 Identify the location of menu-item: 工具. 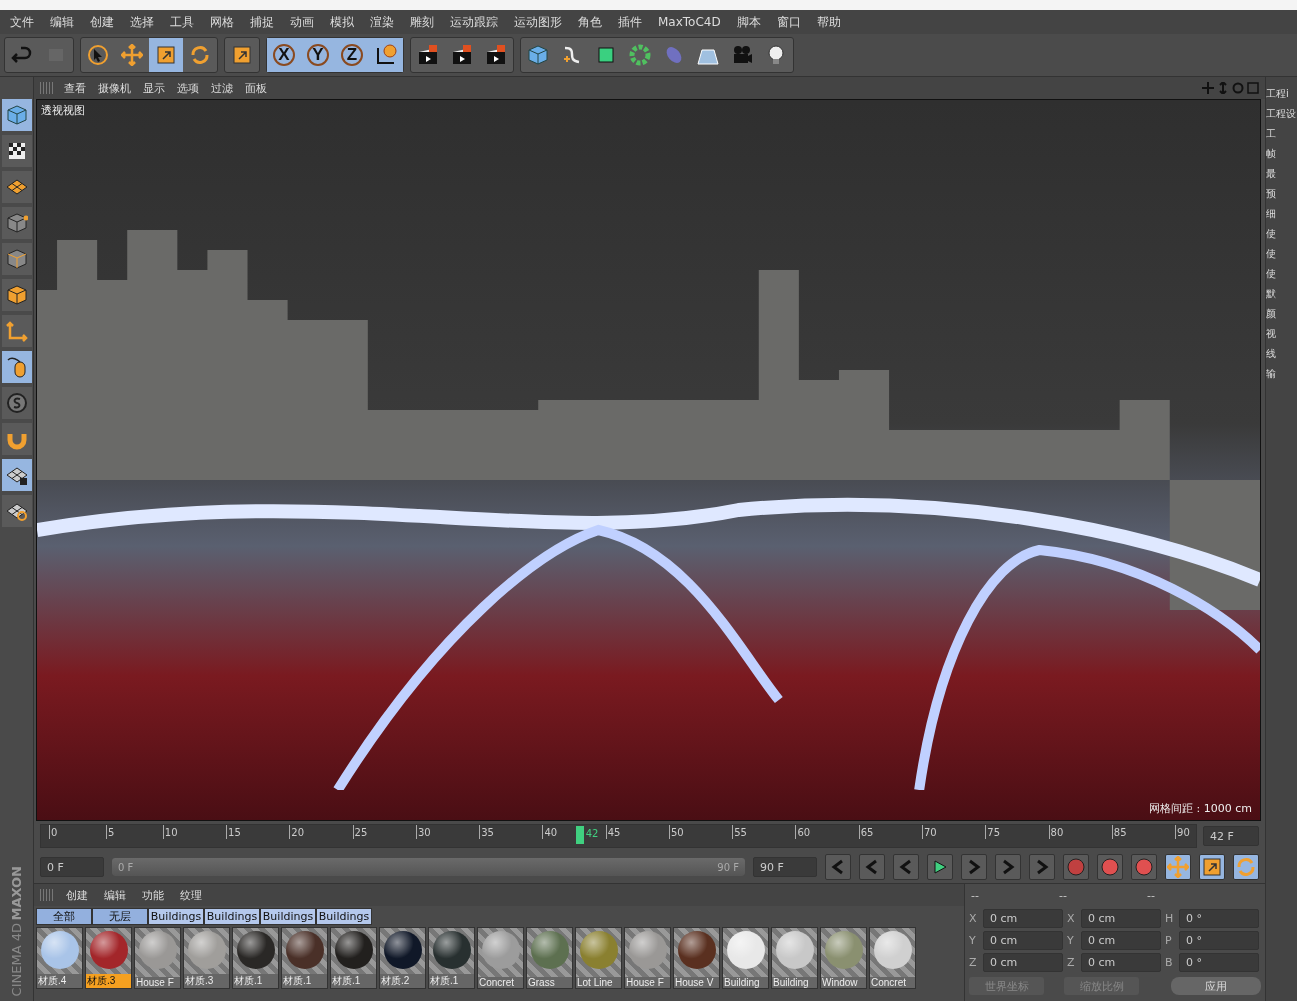
(182, 22).